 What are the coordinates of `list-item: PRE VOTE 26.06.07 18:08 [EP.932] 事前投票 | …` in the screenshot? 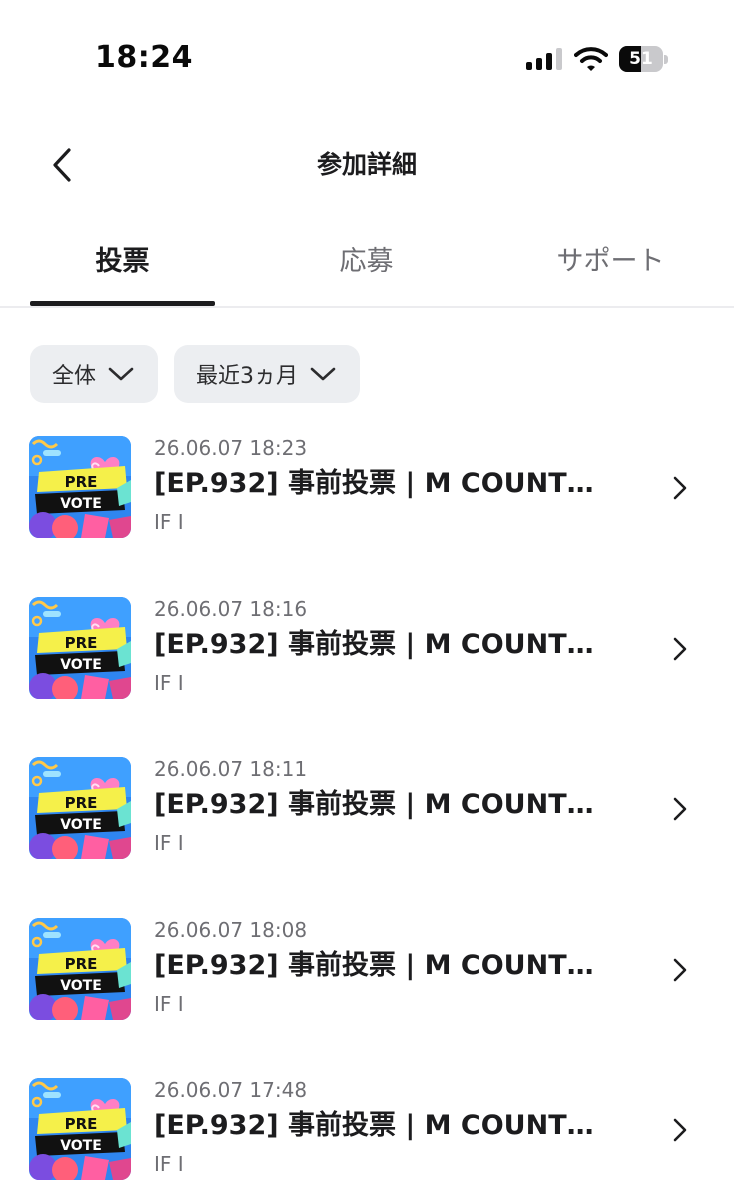 It's located at (367, 998).